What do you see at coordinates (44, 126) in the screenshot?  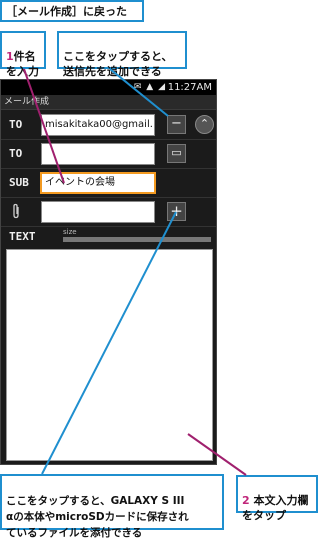 I see `leader-line-subject` at bounding box center [44, 126].